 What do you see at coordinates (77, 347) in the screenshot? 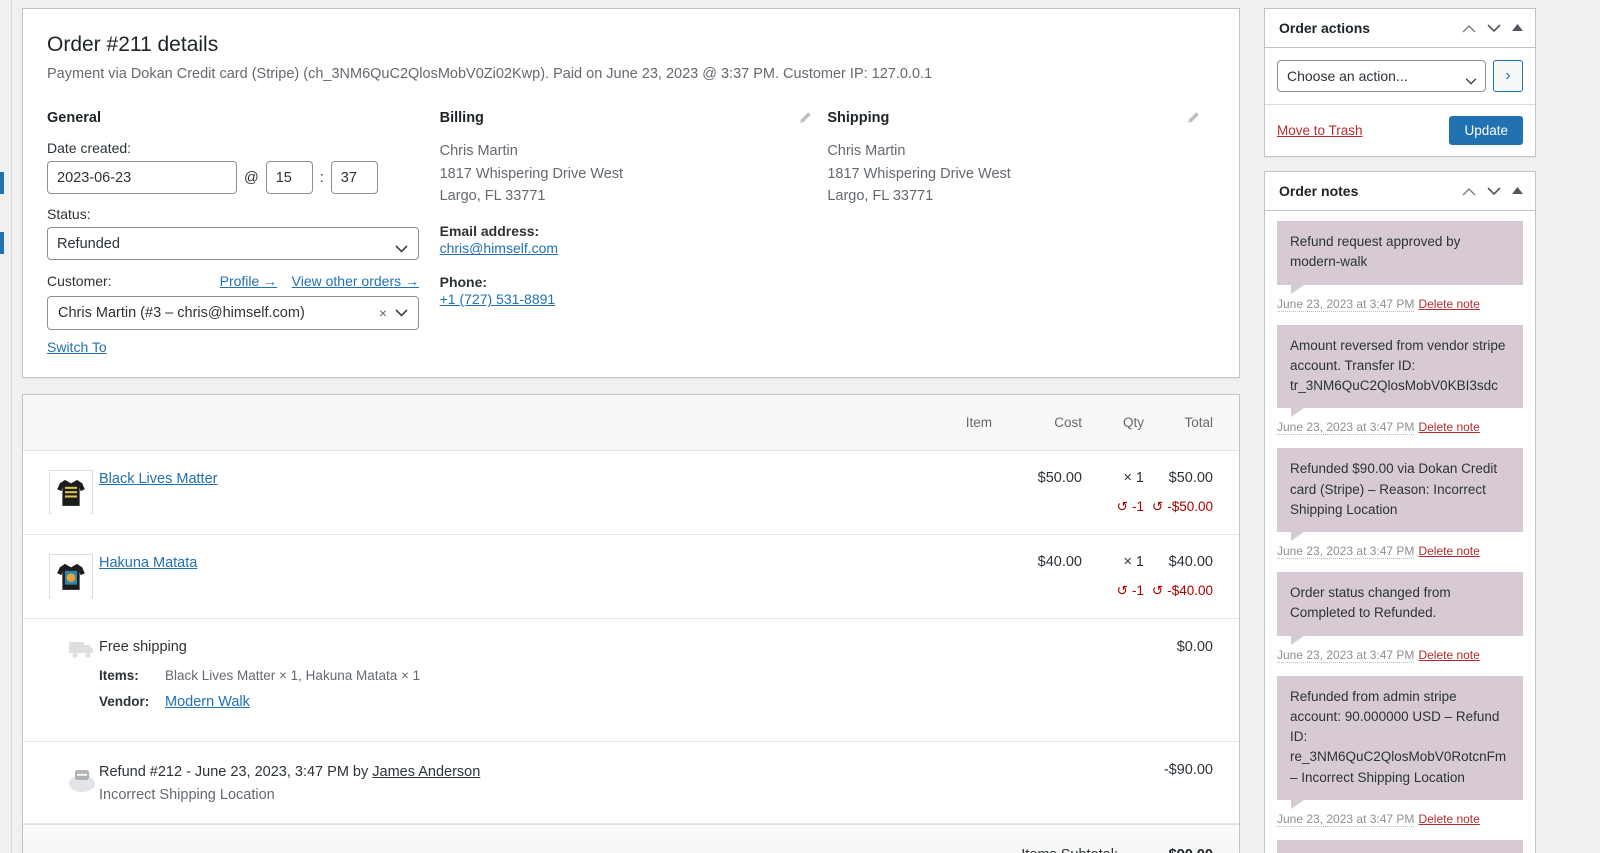
I see `switch-to-link: Switch To` at bounding box center [77, 347].